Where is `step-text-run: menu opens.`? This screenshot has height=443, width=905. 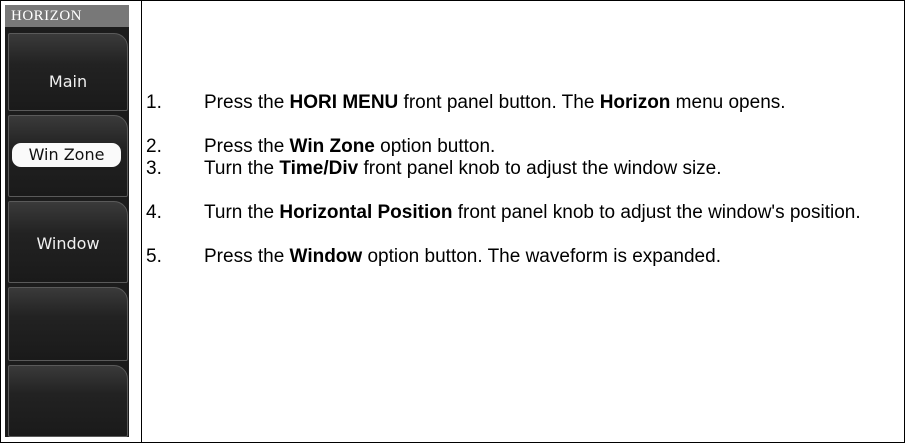
step-text-run: menu opens. is located at coordinates (728, 102).